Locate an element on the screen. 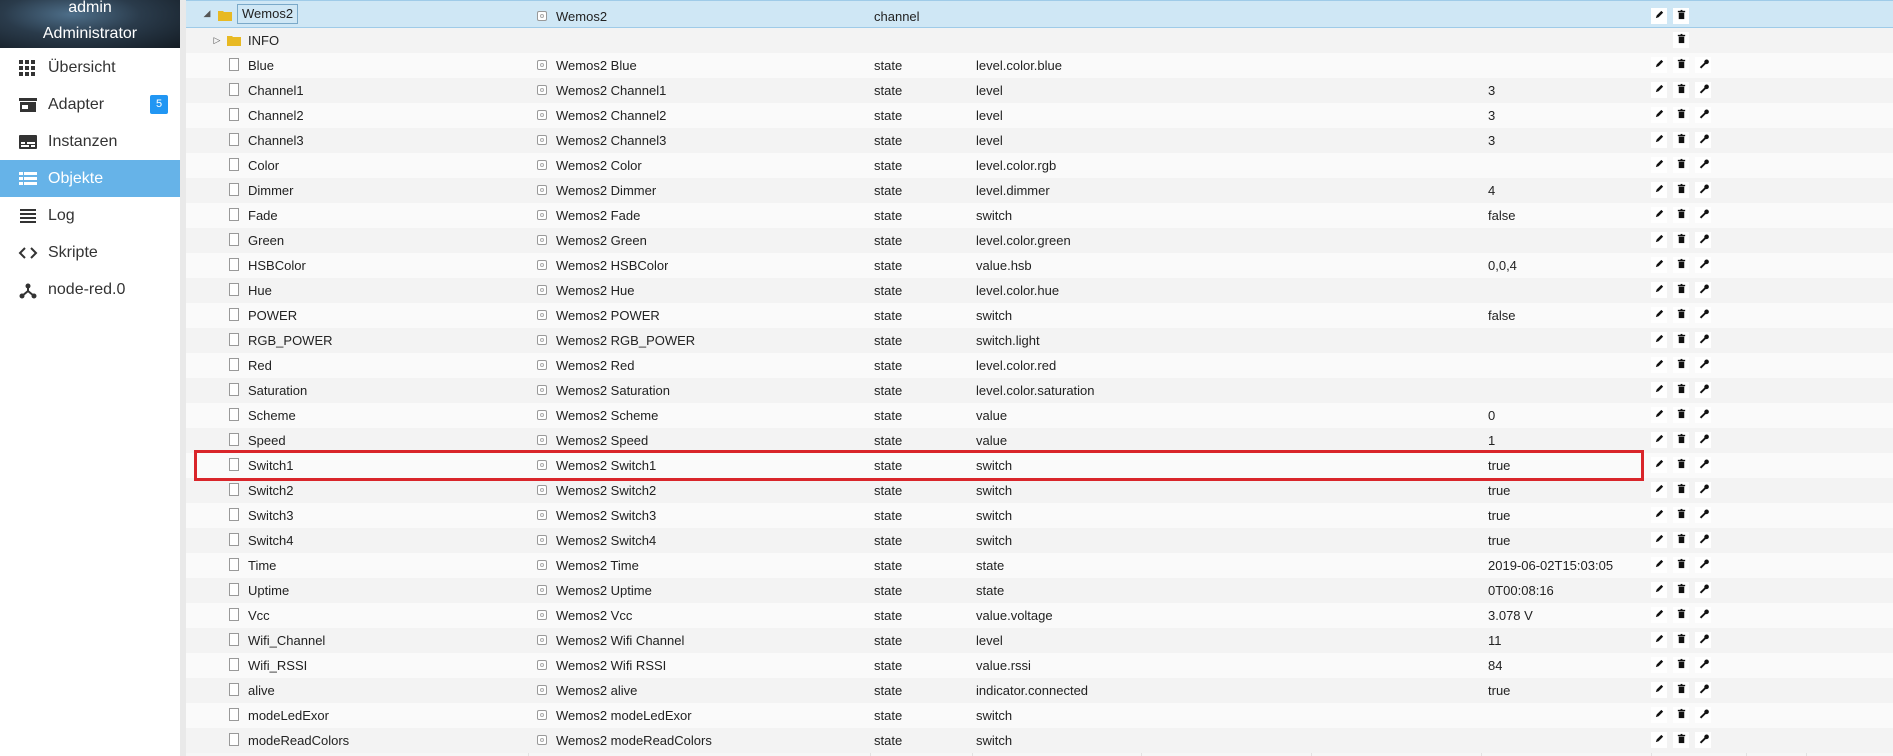  alive-settings-button is located at coordinates (1703, 690).